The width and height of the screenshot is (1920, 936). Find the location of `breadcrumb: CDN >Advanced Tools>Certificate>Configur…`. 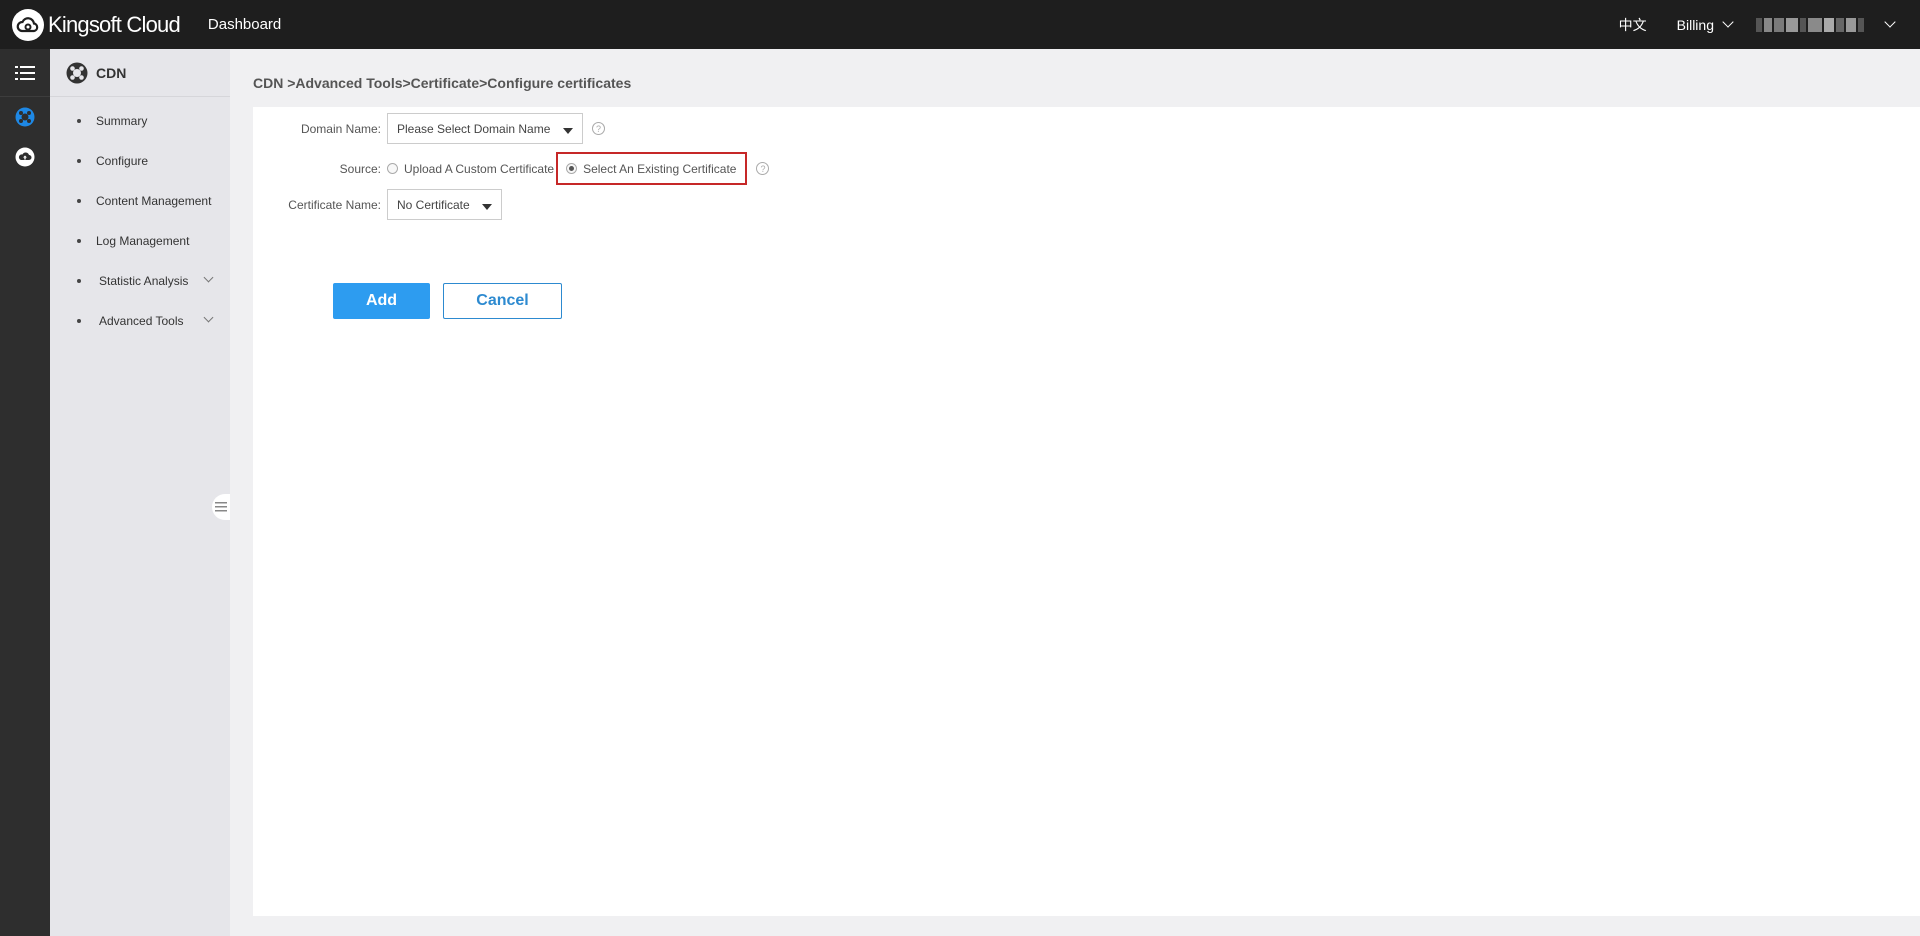

breadcrumb: CDN >Advanced Tools>Certificate>Configur… is located at coordinates (442, 83).